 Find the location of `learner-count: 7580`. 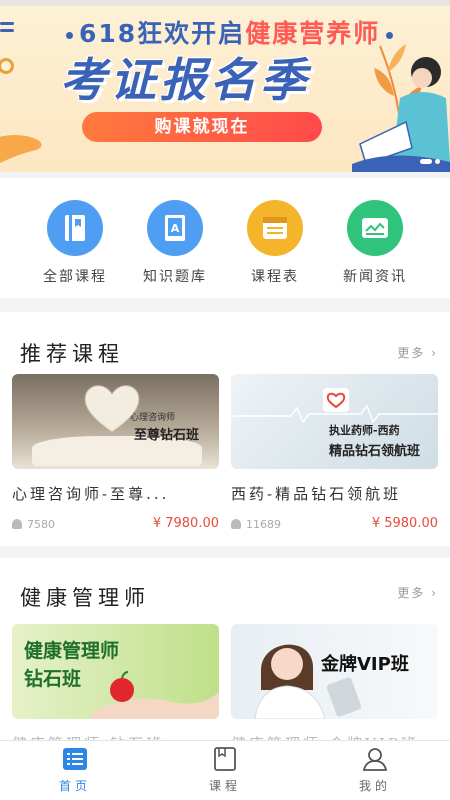

learner-count: 7580 is located at coordinates (33, 524).